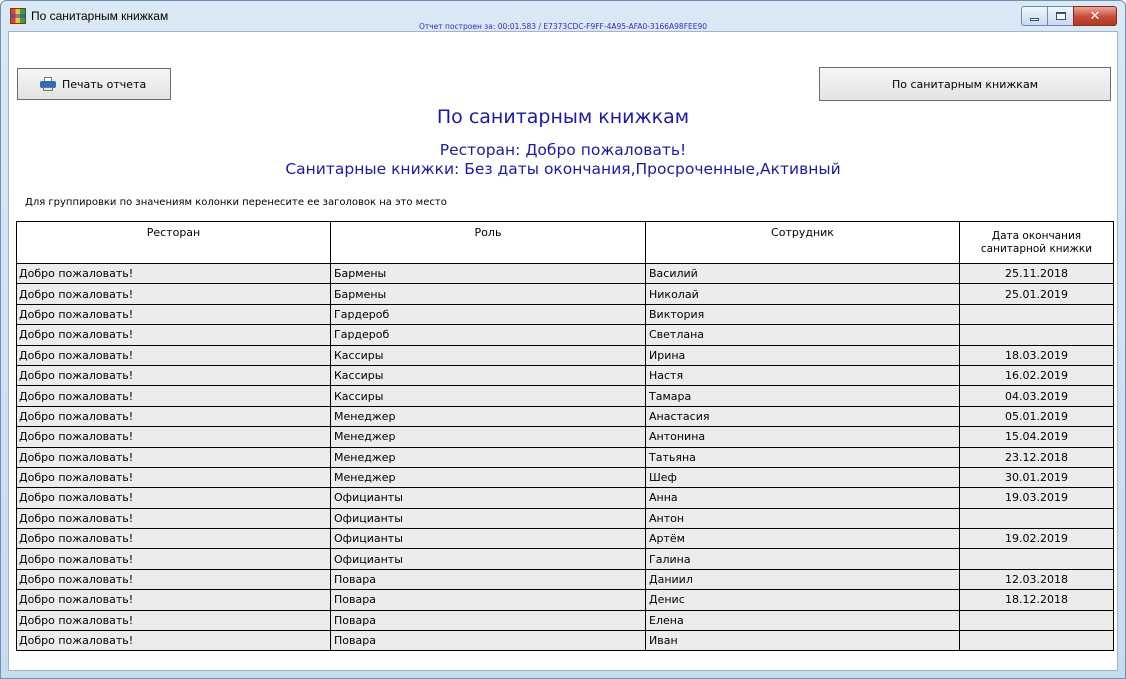 The height and width of the screenshot is (679, 1126). Describe the element at coordinates (802, 518) in the screenshot. I see `cell-employee: Антон` at that location.